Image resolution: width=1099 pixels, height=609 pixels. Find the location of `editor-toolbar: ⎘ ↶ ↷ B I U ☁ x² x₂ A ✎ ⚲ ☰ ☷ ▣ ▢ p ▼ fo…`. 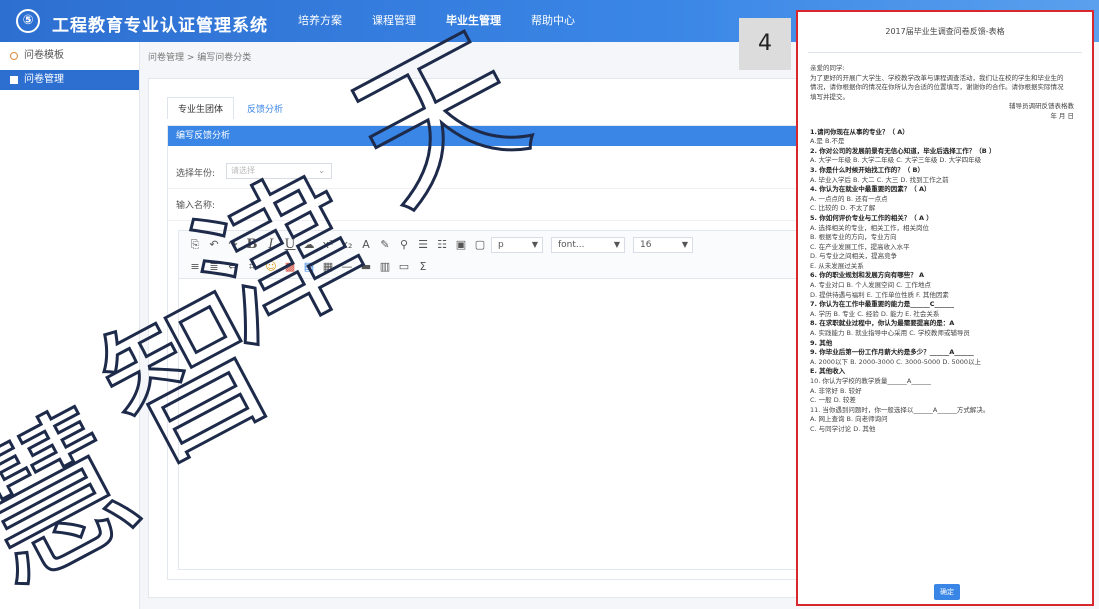

editor-toolbar: ⎘ ↶ ↷ B I U ☁ x² x₂ A ✎ ⚲ ☰ ☷ ▣ ▢ p ▼ fo… is located at coordinates (492, 255).